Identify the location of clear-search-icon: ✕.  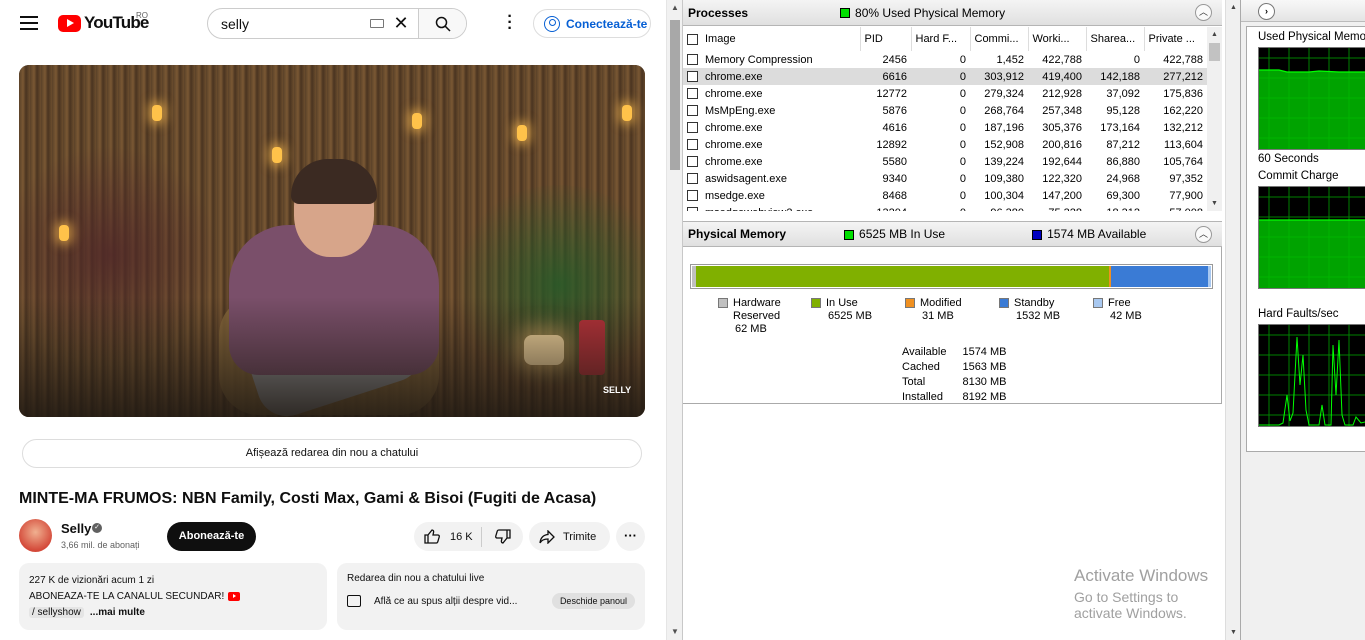
(401, 23).